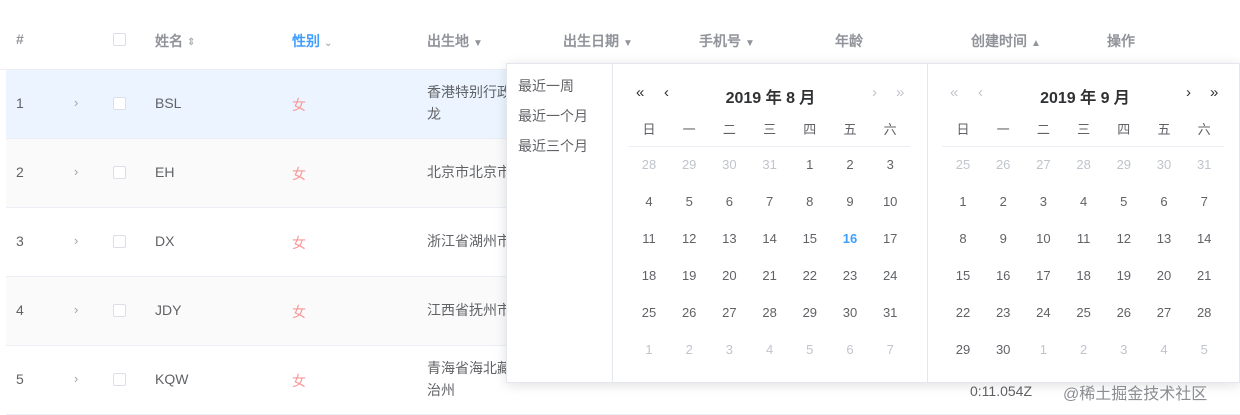 This screenshot has height=415, width=1240. Describe the element at coordinates (20, 172) in the screenshot. I see `row-index: 2` at that location.